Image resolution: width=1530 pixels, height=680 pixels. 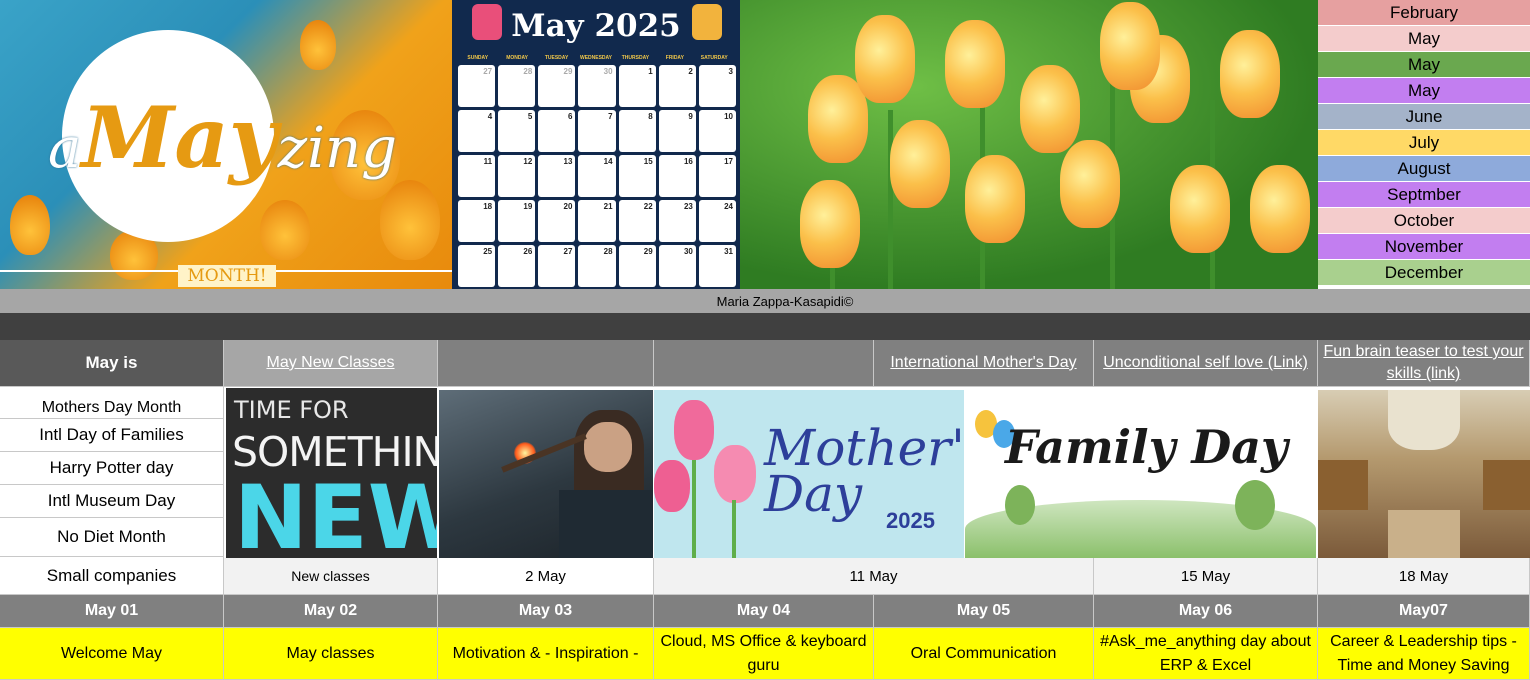 I want to click on calendar-day: 22, so click(x=637, y=221).